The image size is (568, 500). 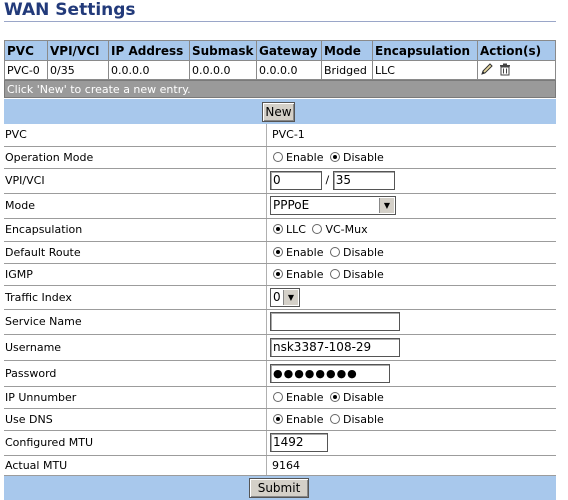 I want to click on row-default-route: Default Route Enable Disable, so click(x=280, y=253).